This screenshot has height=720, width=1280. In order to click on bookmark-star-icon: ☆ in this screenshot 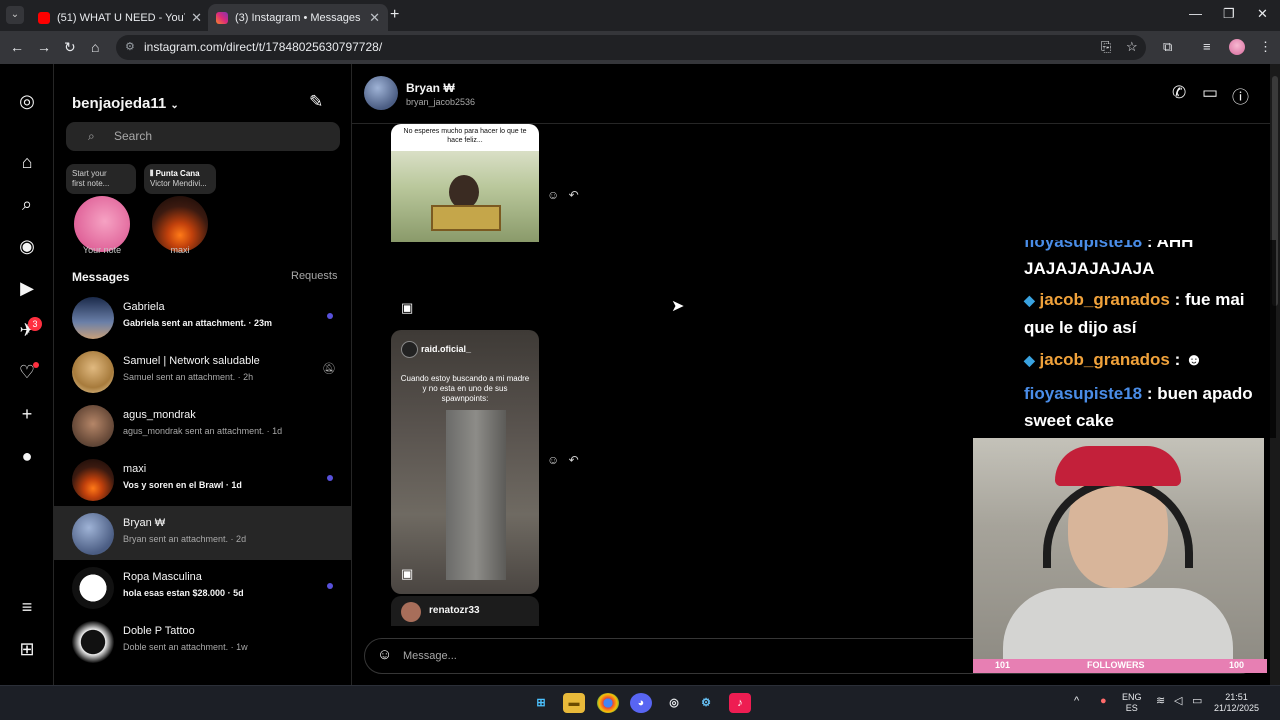, I will do `click(1132, 47)`.